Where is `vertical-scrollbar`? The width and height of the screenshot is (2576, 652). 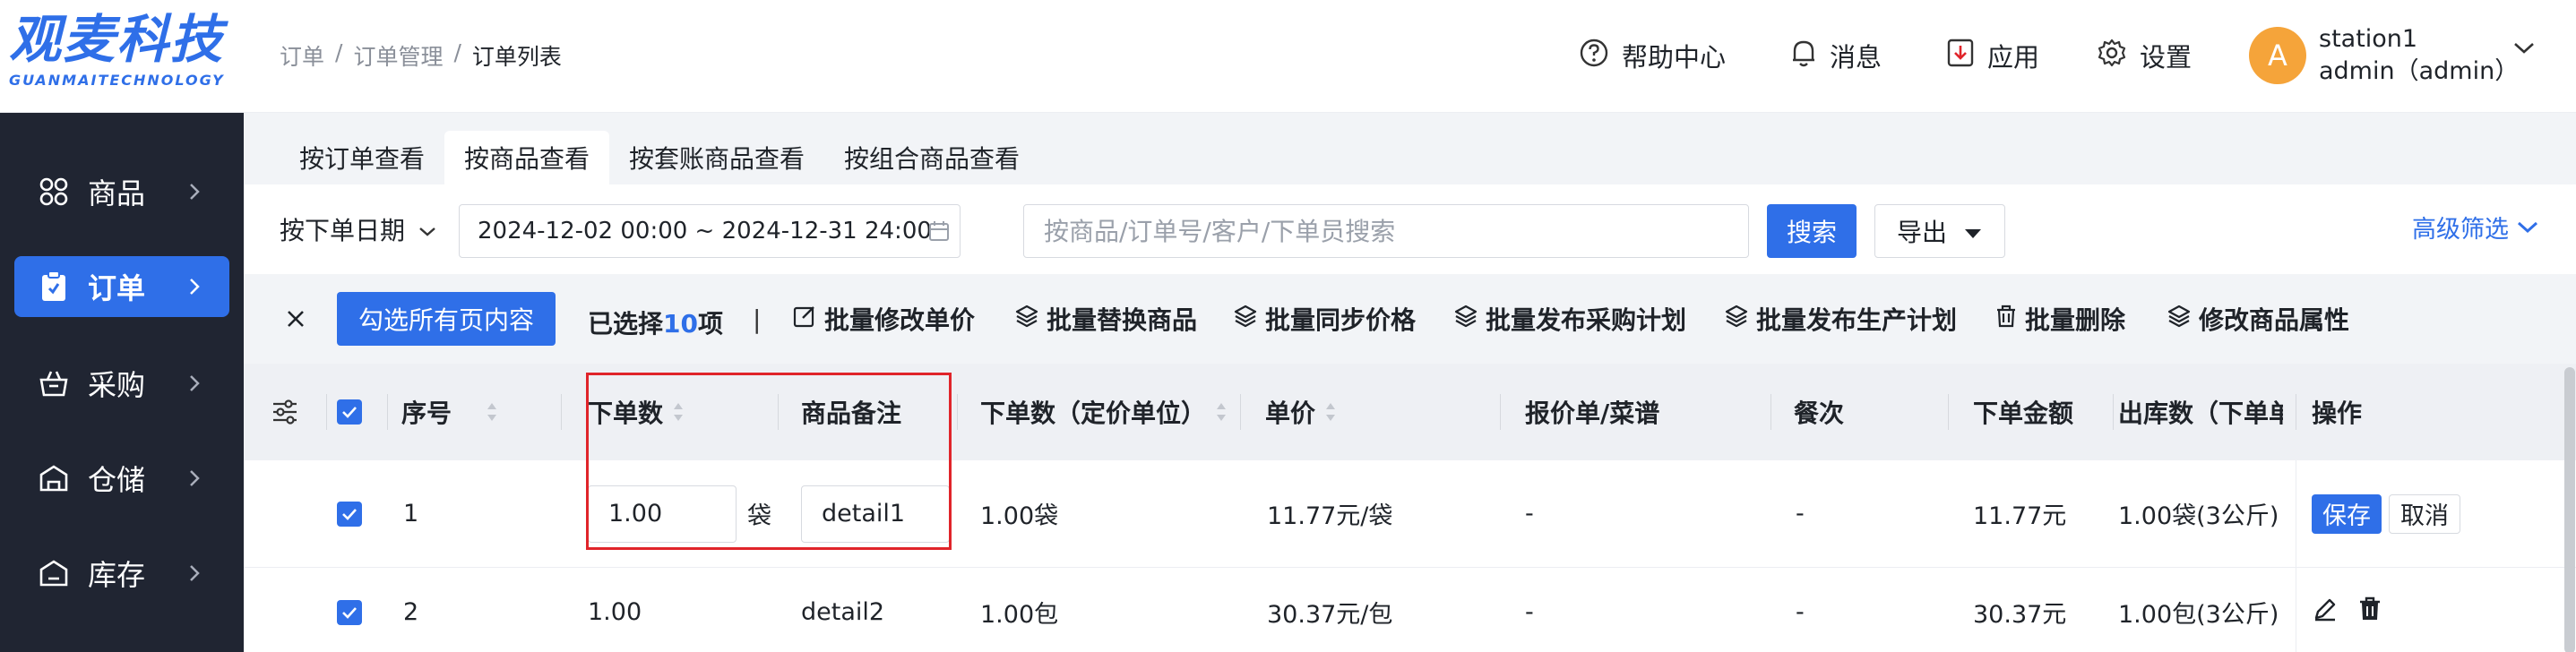 vertical-scrollbar is located at coordinates (2569, 509).